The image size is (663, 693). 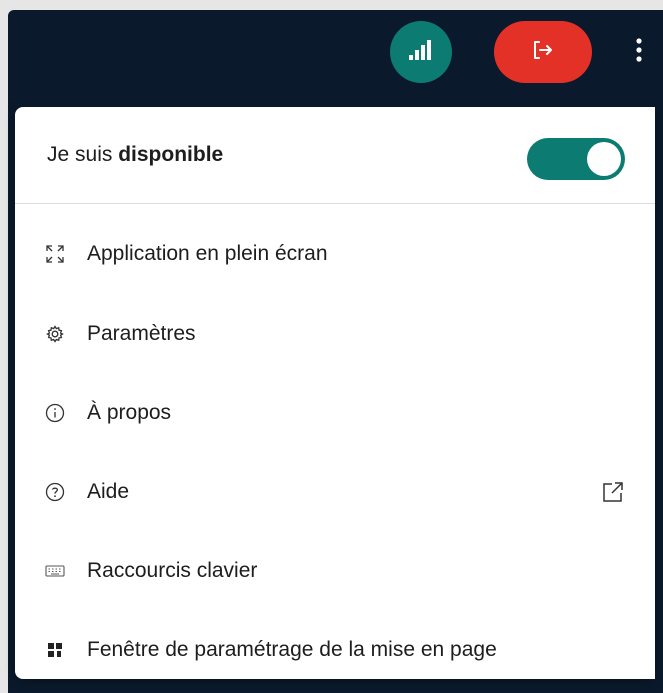 What do you see at coordinates (335, 60) in the screenshot?
I see `top-bar` at bounding box center [335, 60].